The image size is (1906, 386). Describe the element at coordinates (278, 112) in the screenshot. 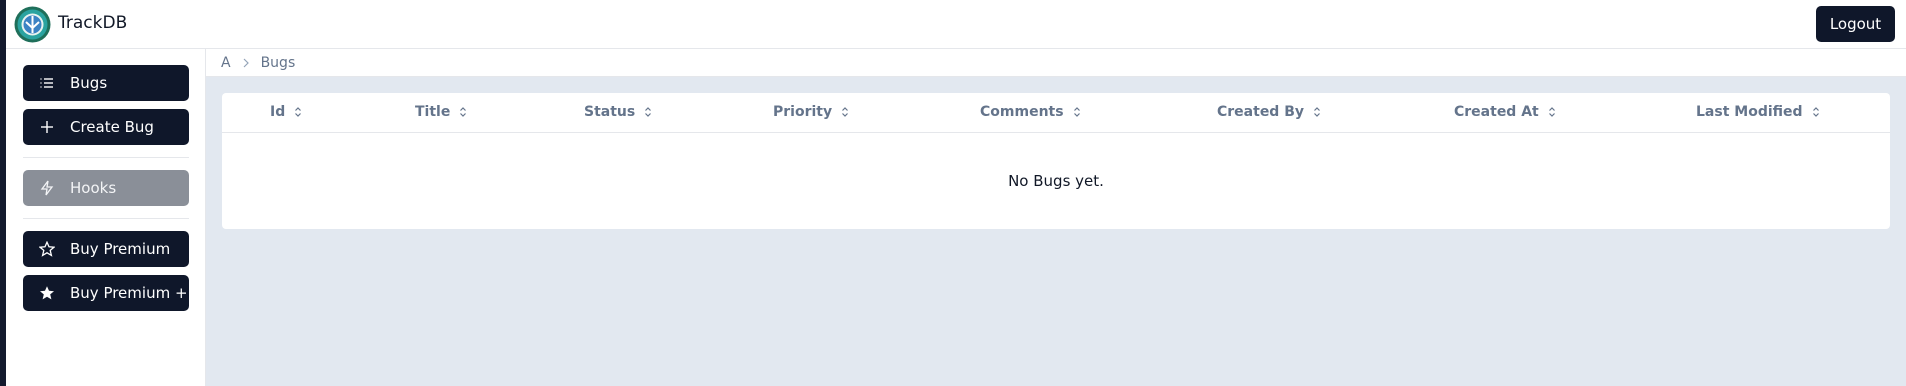

I see `column-header-label: Id` at that location.